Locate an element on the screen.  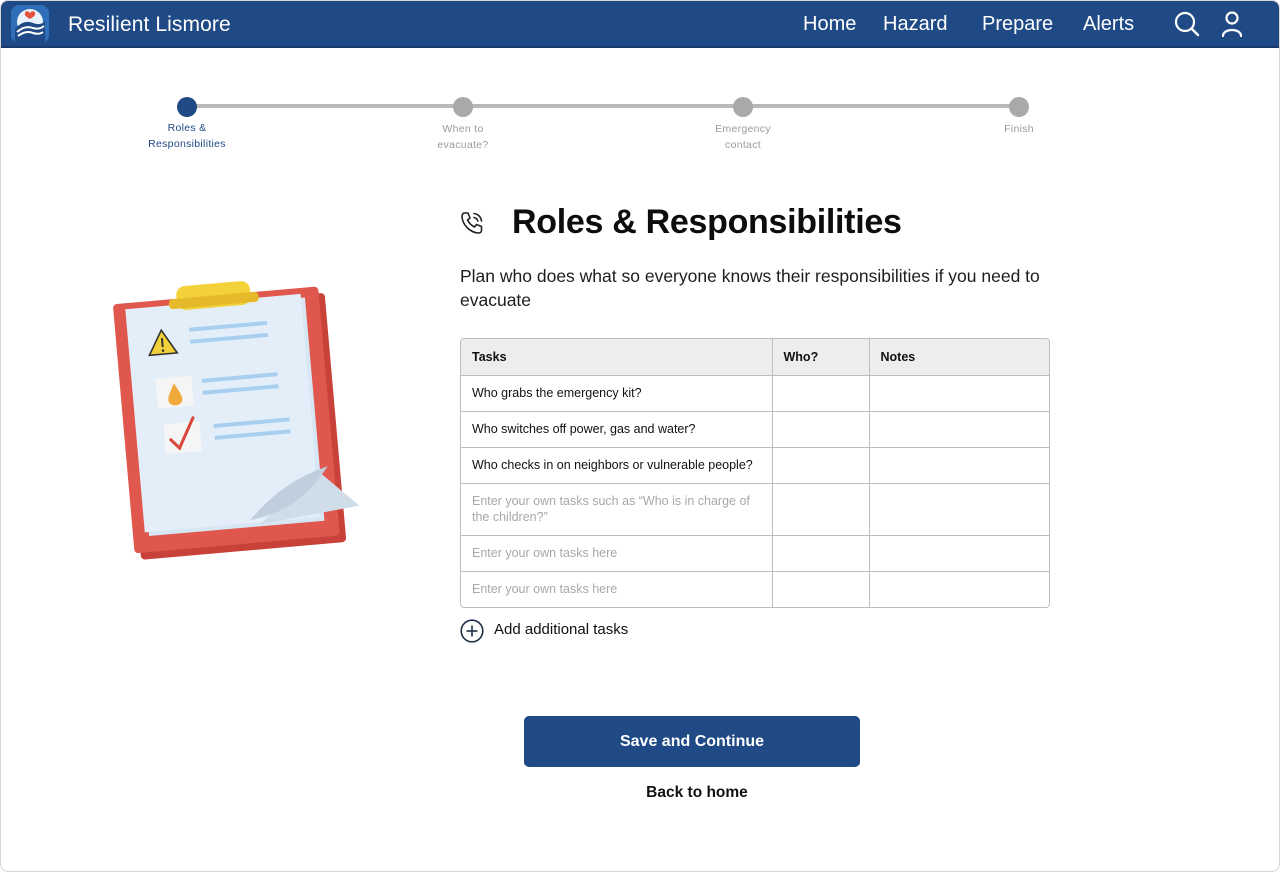
stepper-track is located at coordinates (603, 106).